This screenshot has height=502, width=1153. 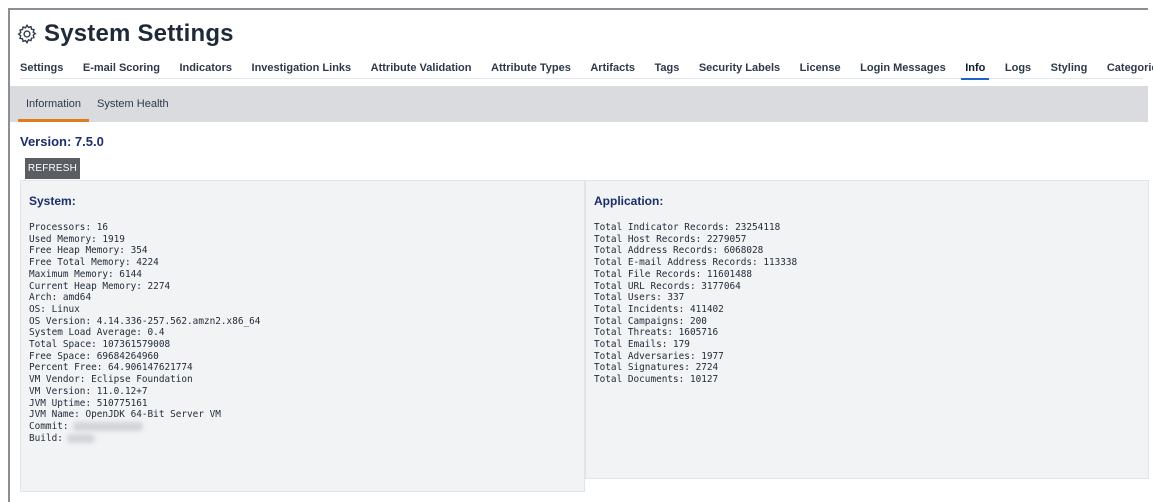 What do you see at coordinates (667, 286) in the screenshot?
I see `application-info-line: Total URL Records: 3177064` at bounding box center [667, 286].